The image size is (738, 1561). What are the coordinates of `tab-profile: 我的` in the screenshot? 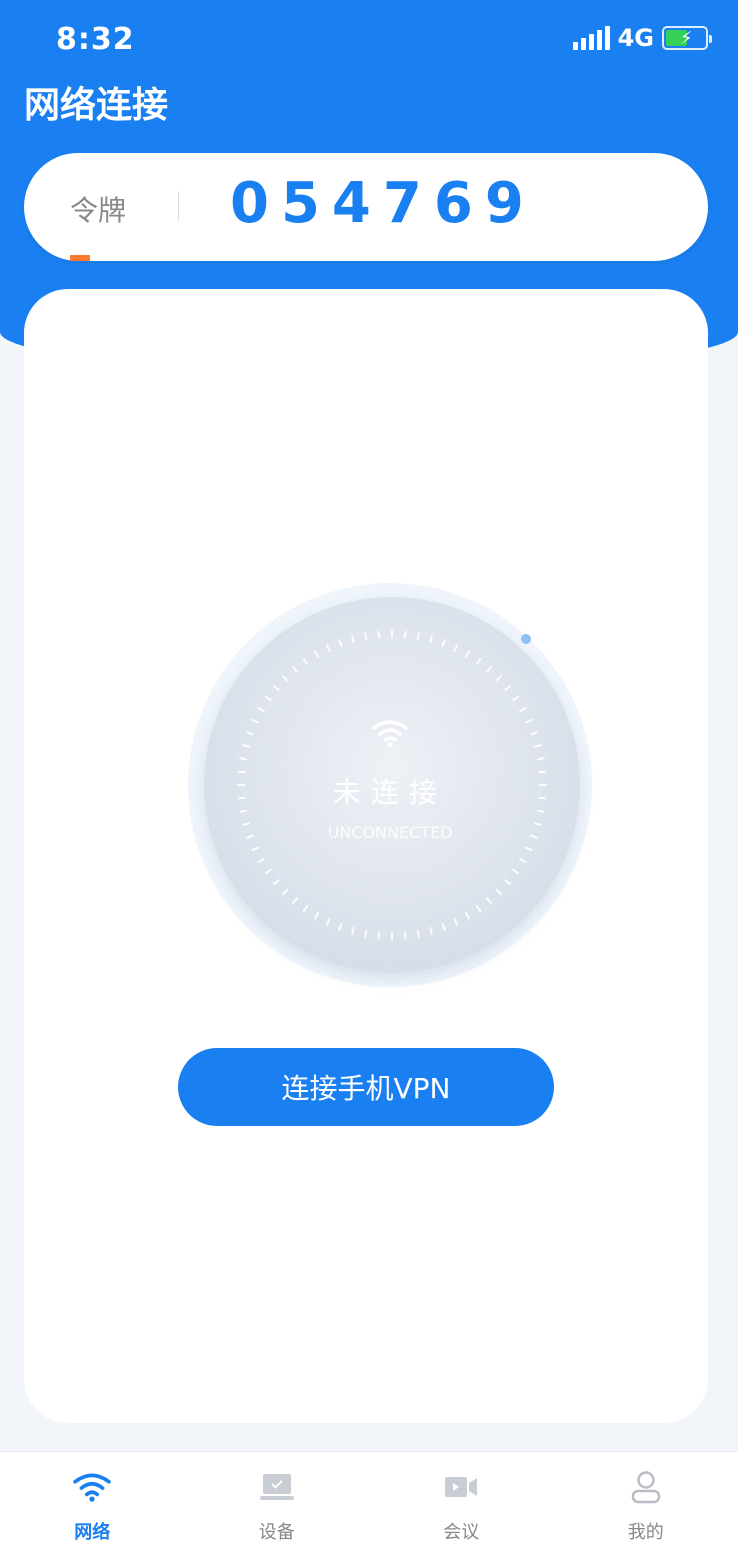 It's located at (646, 1506).